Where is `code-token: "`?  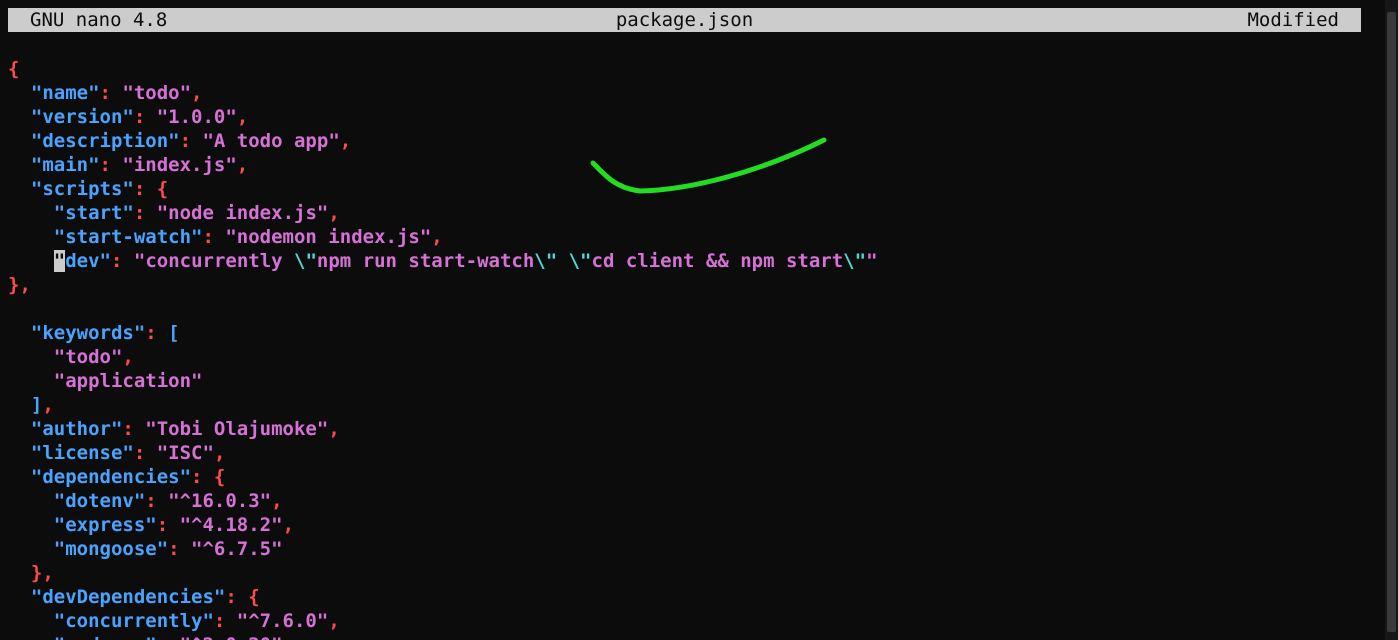 code-token: " is located at coordinates (872, 261).